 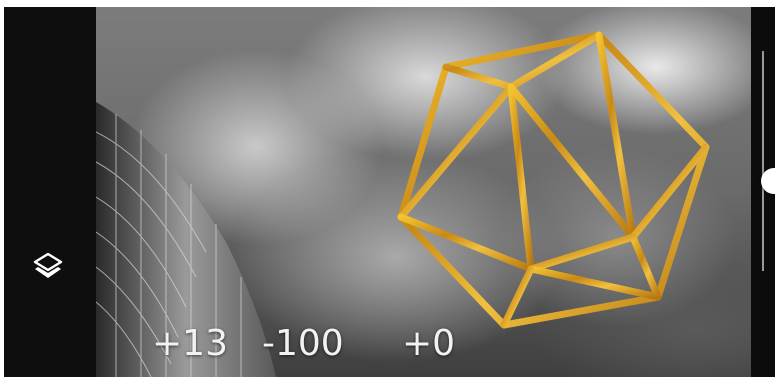 I want to click on layers-icon, so click(x=48, y=265).